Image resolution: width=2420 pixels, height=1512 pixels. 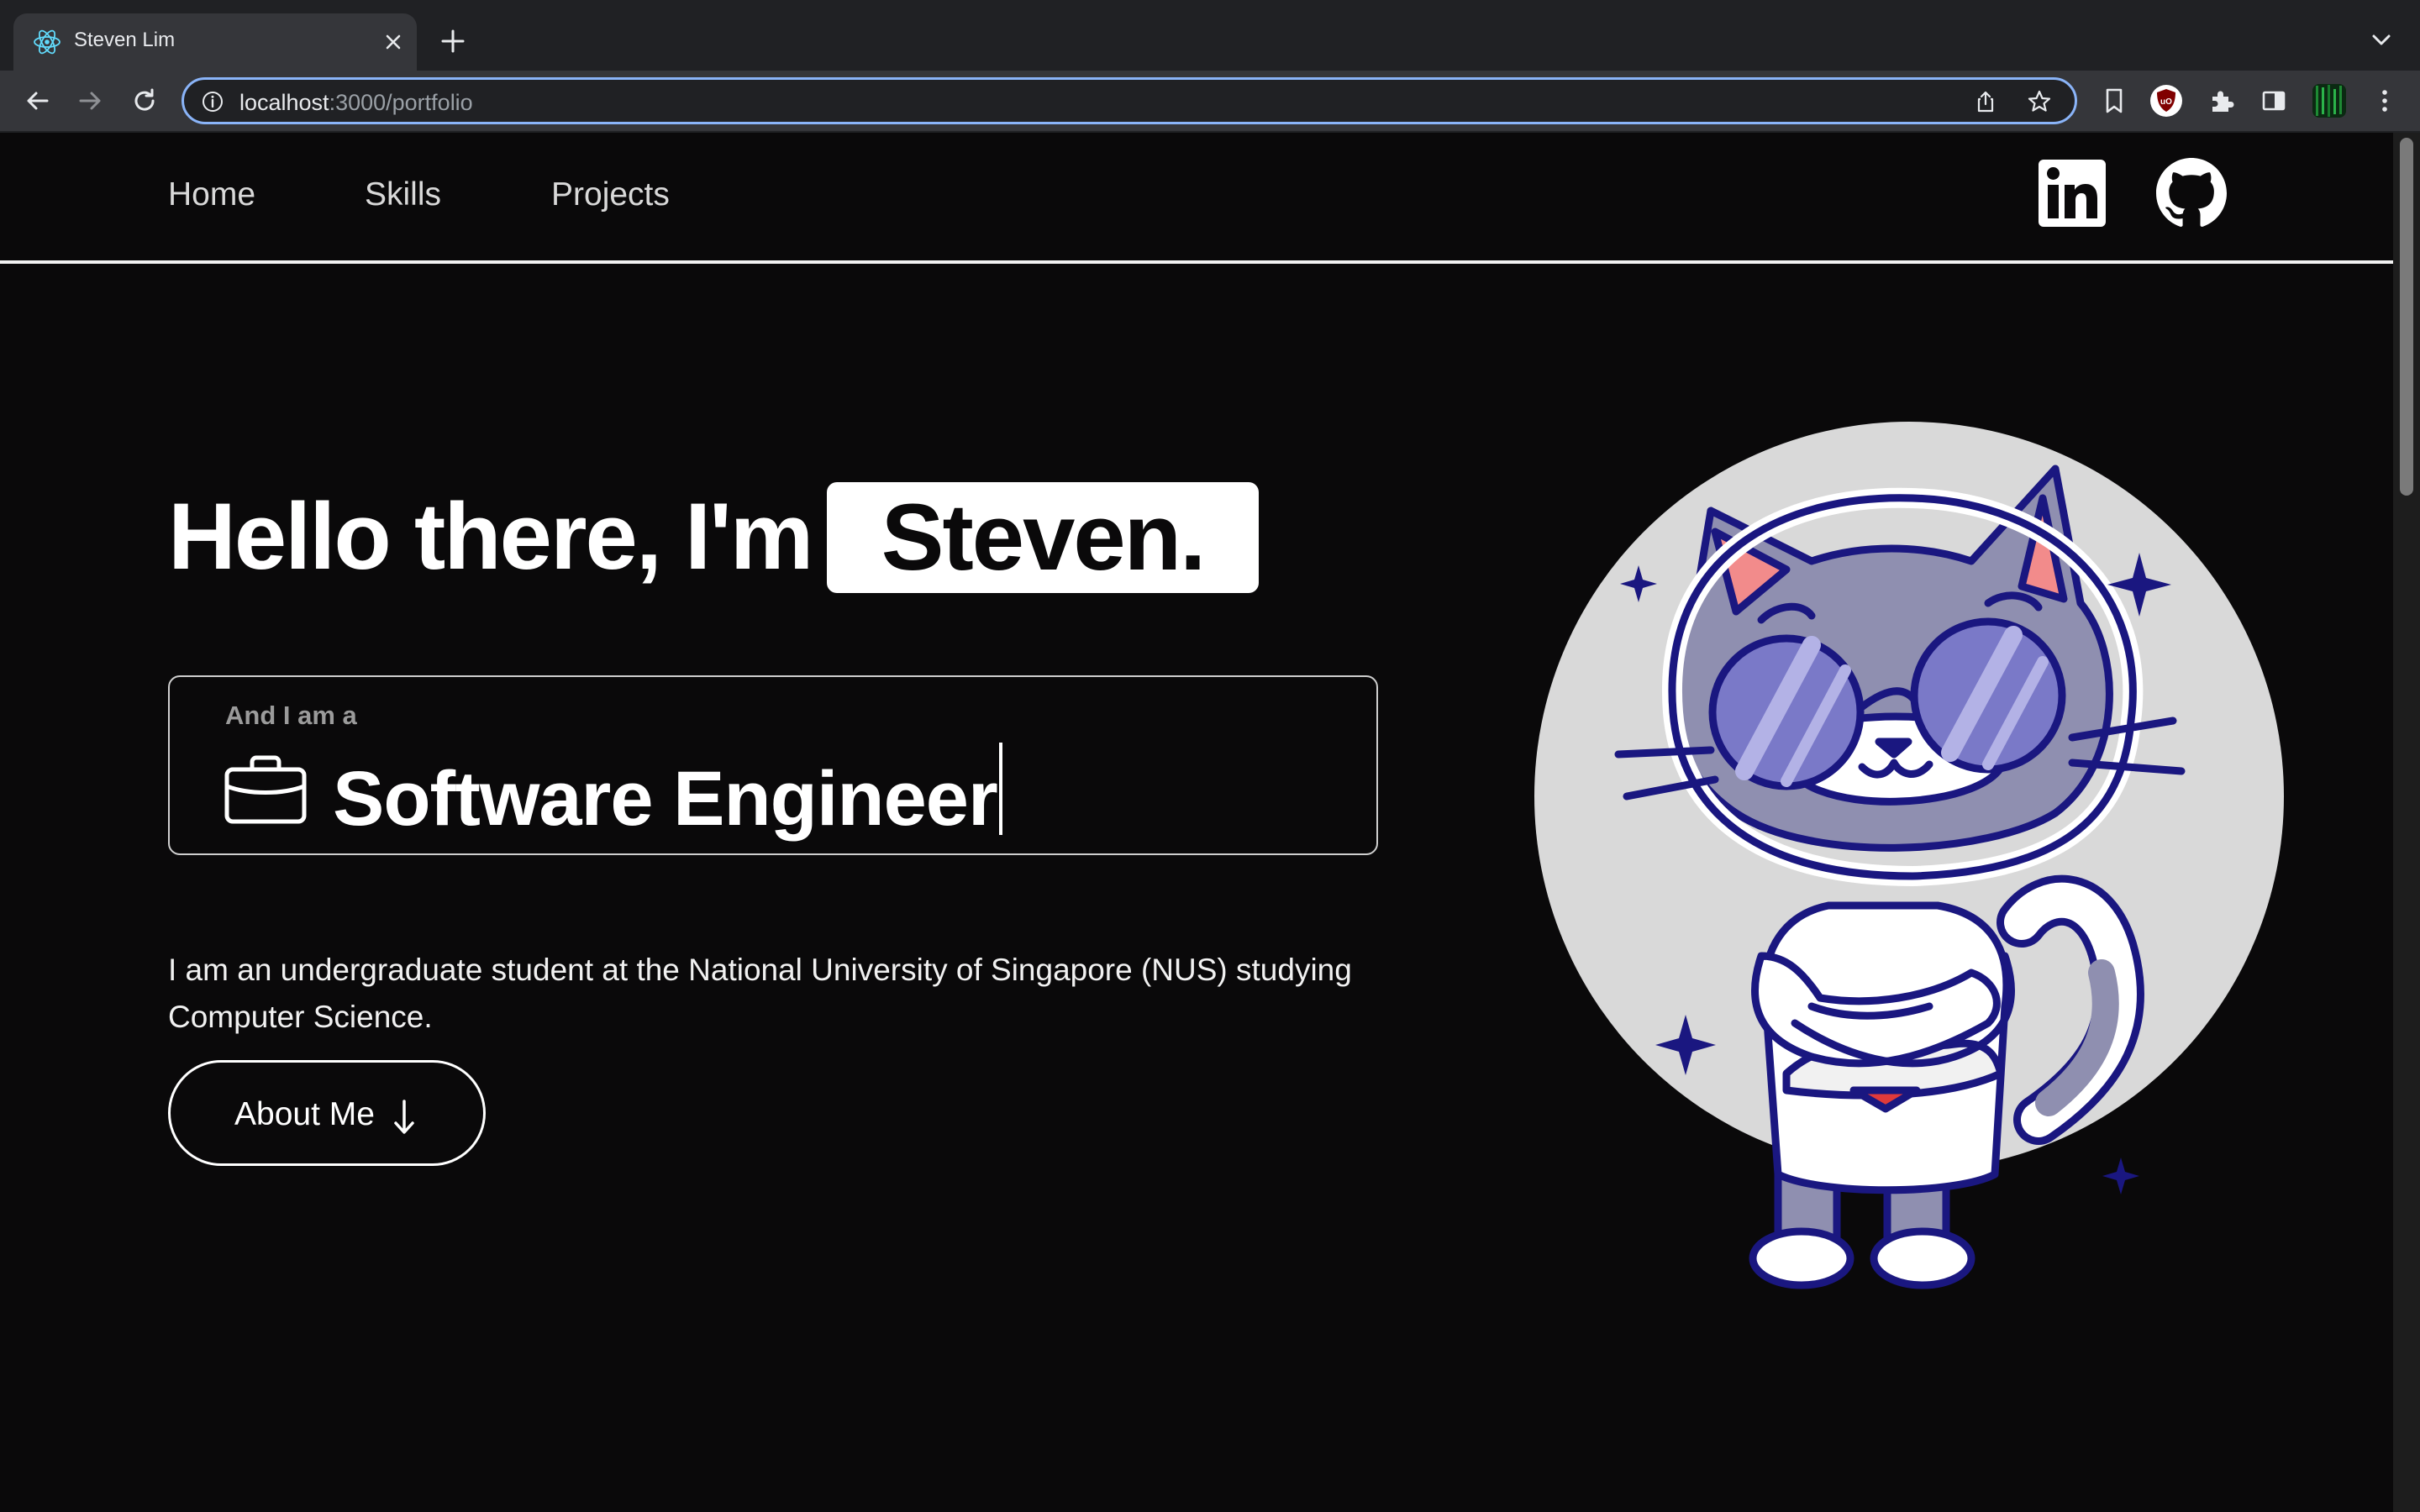 What do you see at coordinates (393, 42) in the screenshot?
I see `close-tab-icon` at bounding box center [393, 42].